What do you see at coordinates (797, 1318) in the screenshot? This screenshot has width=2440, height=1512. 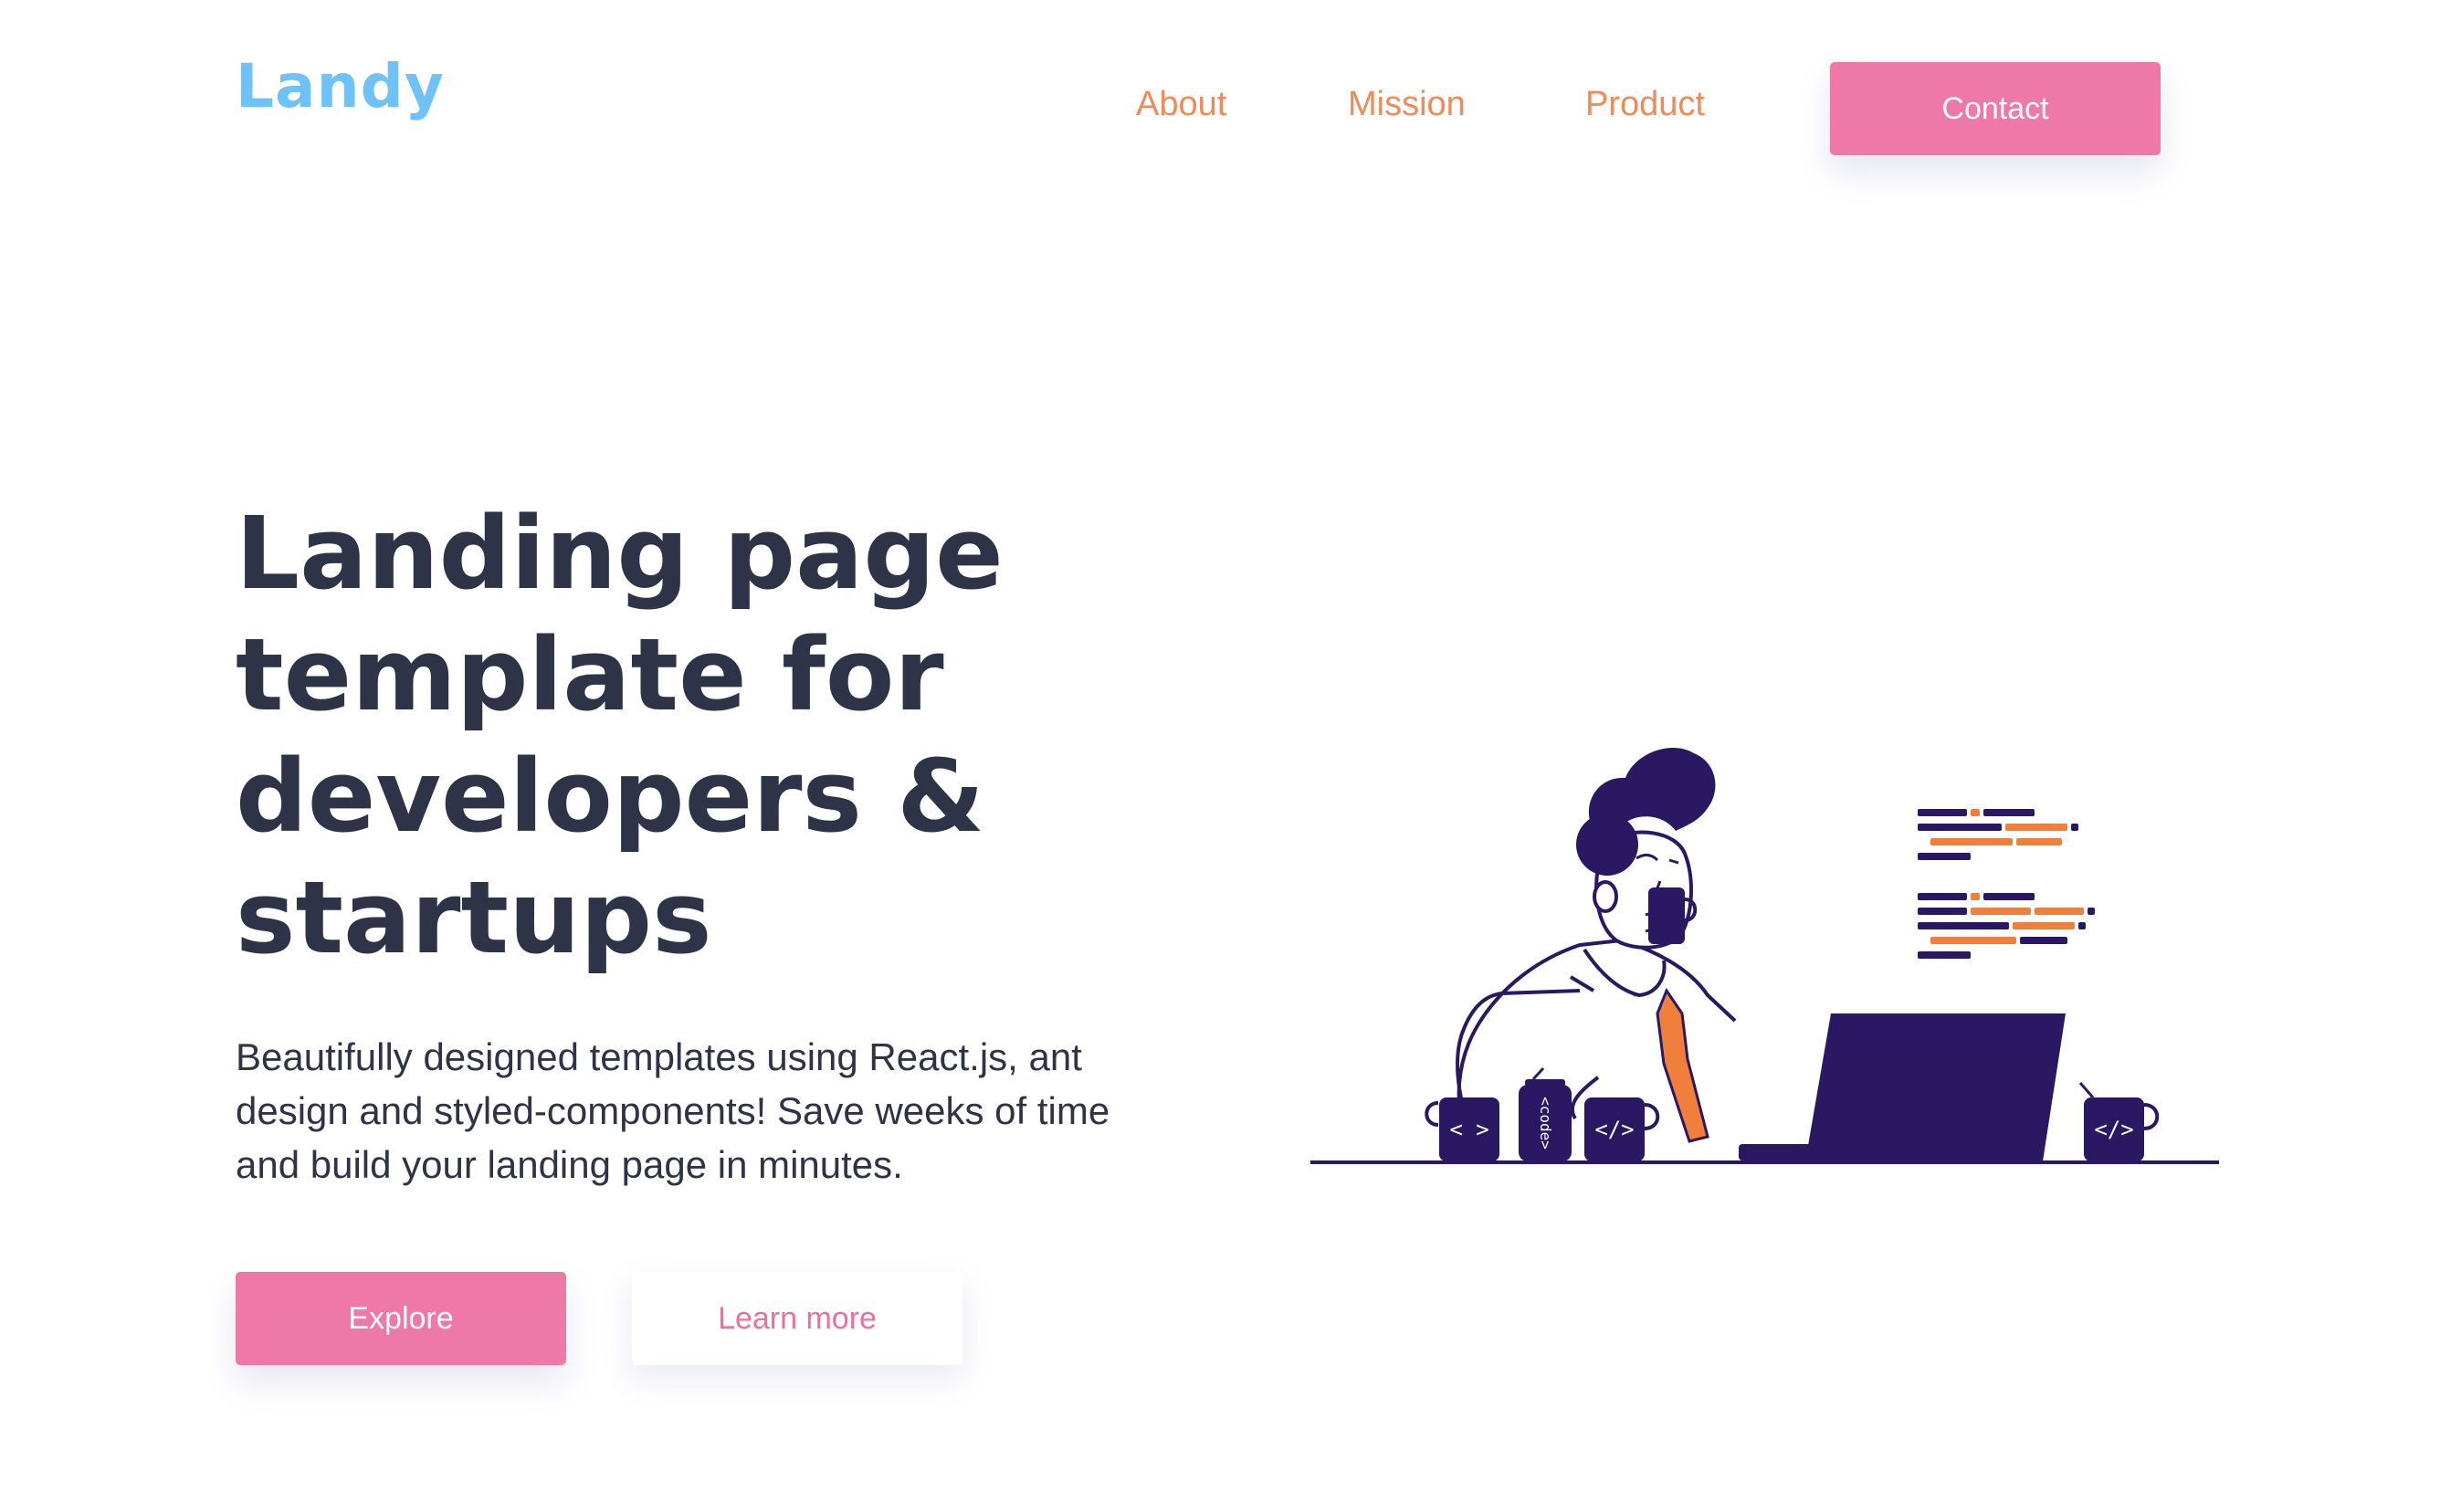 I see `learn-more-button: Learn more` at bounding box center [797, 1318].